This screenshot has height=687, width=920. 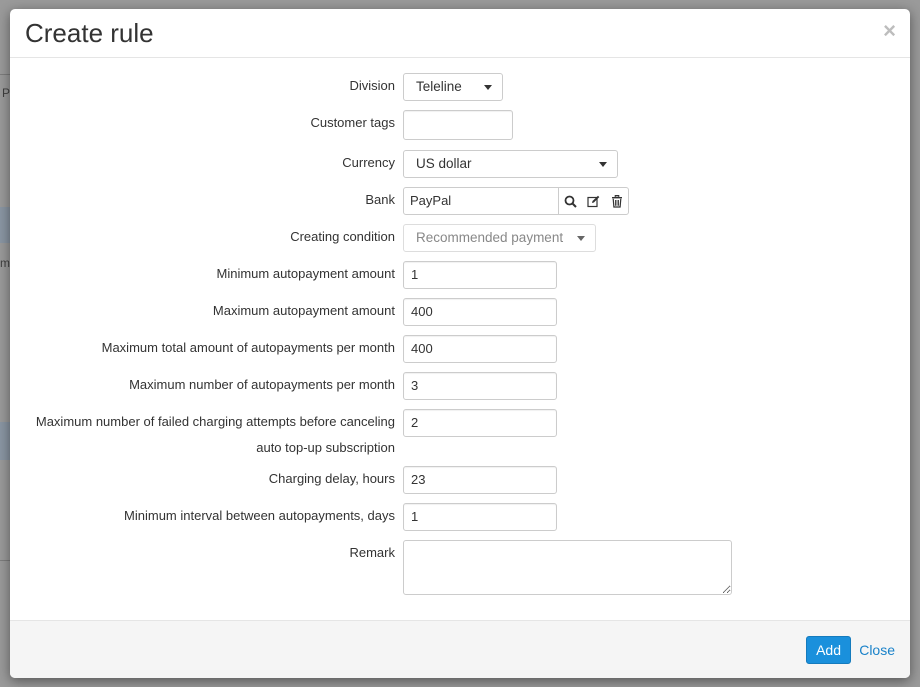 I want to click on creating-condition-label: Creating condition, so click(x=342, y=236).